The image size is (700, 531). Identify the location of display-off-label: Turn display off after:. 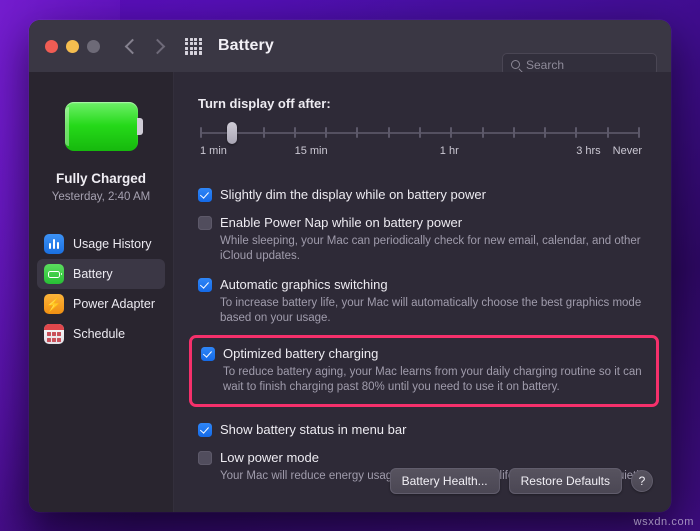
(264, 103).